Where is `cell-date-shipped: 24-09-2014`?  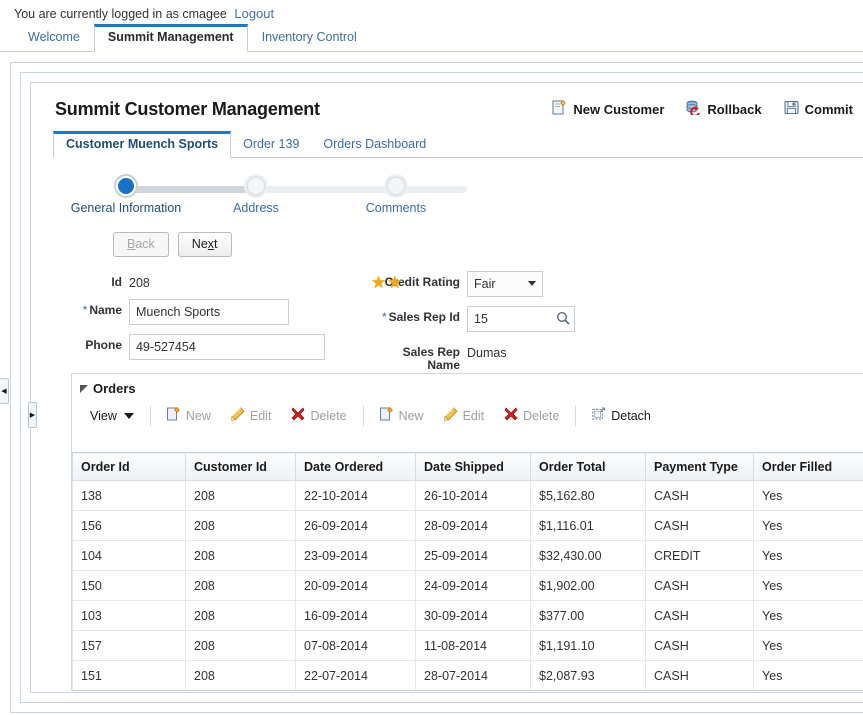
cell-date-shipped: 24-09-2014 is located at coordinates (473, 585).